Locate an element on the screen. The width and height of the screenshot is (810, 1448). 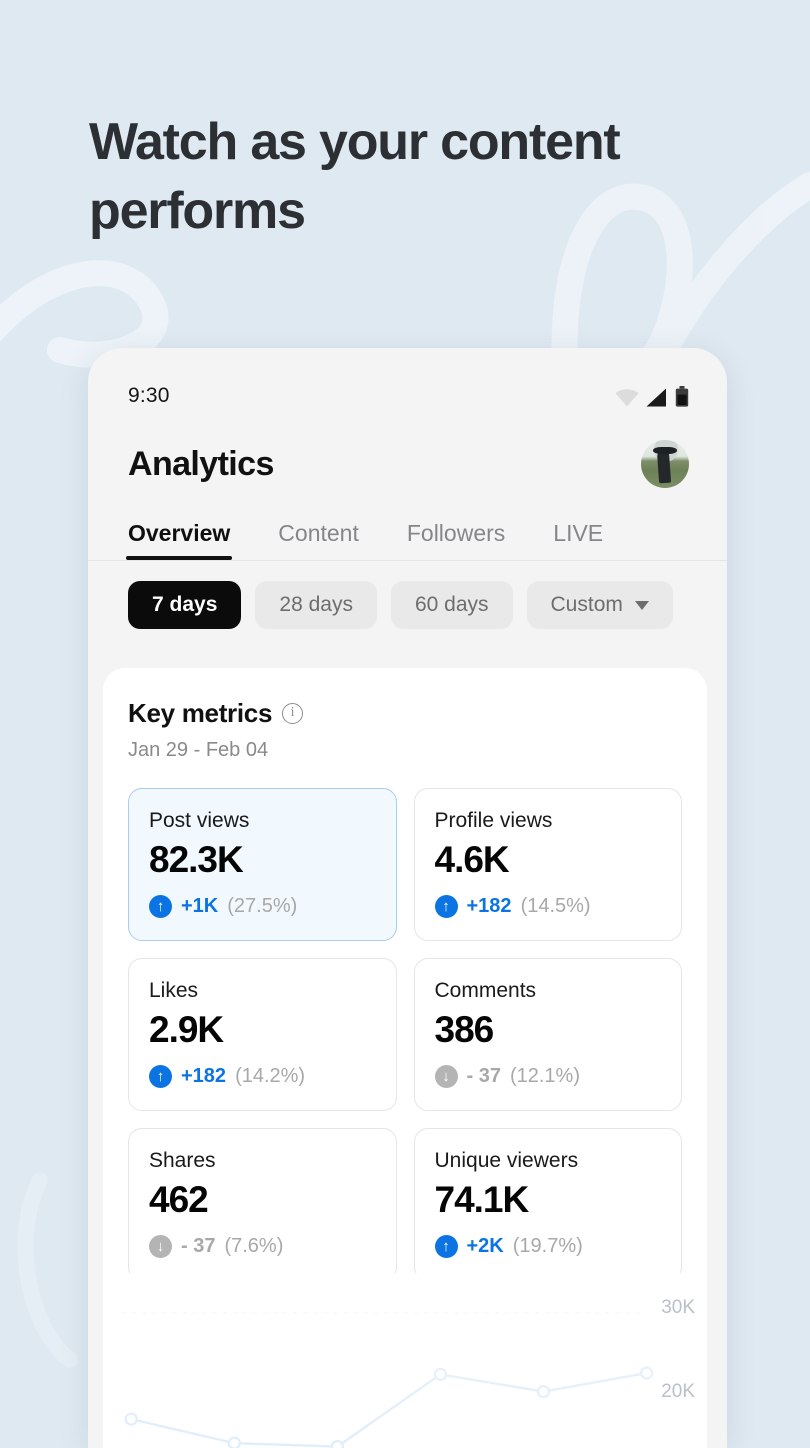
metric-delta-percent: (14.2%) is located at coordinates (270, 1076).